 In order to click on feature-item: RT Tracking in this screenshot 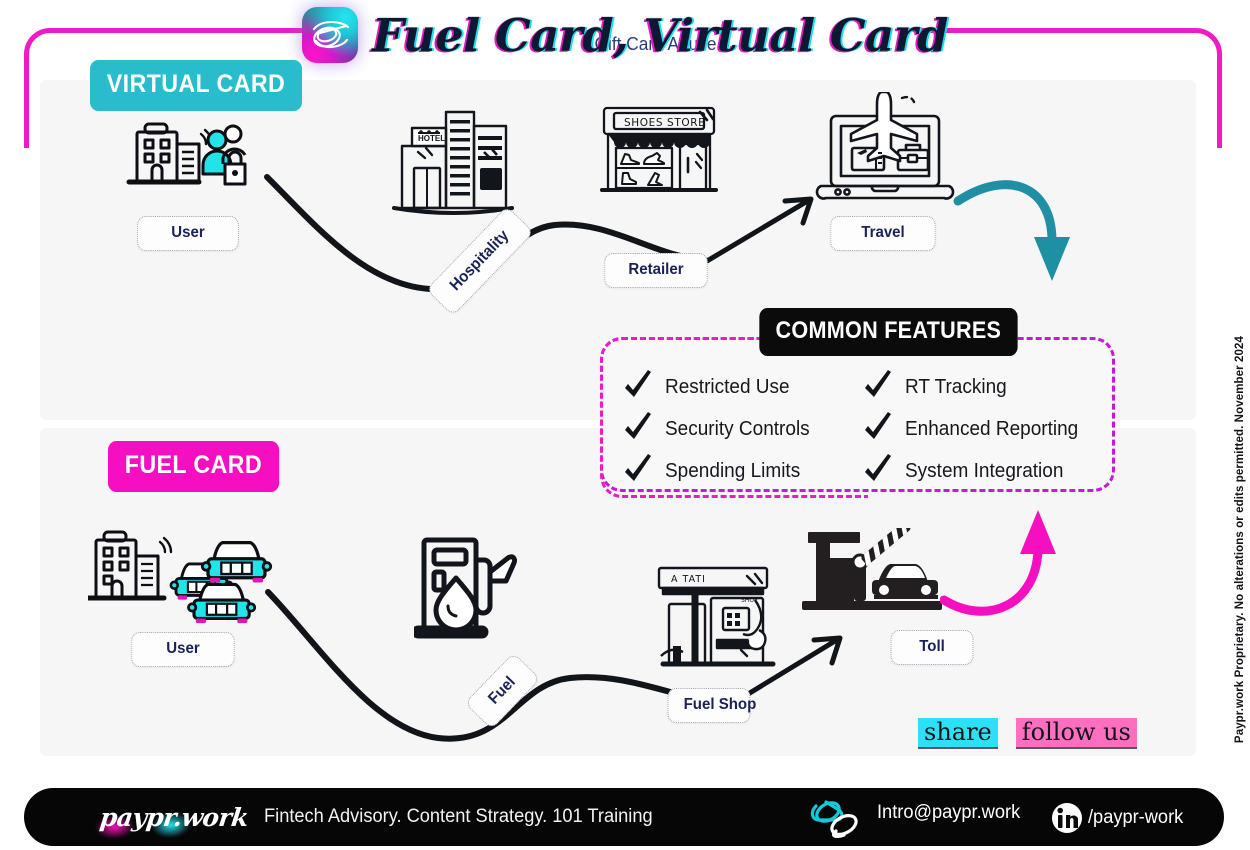, I will do `click(978, 387)`.